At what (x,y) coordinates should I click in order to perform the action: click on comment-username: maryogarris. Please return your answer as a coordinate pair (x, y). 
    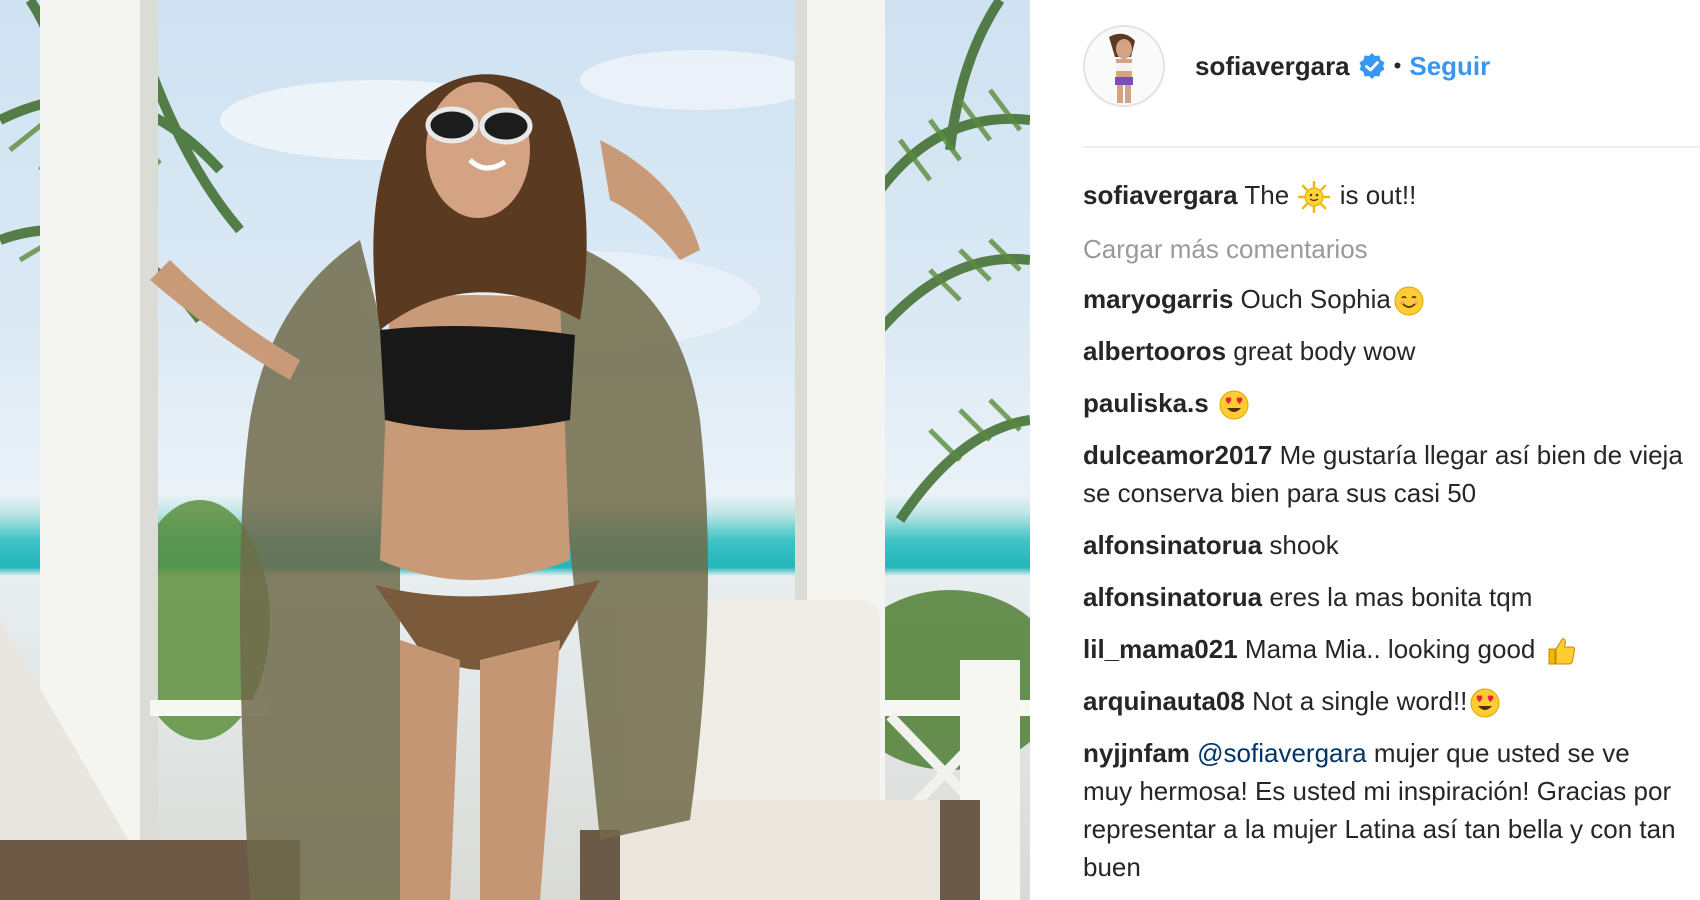
    Looking at the image, I should click on (1158, 299).